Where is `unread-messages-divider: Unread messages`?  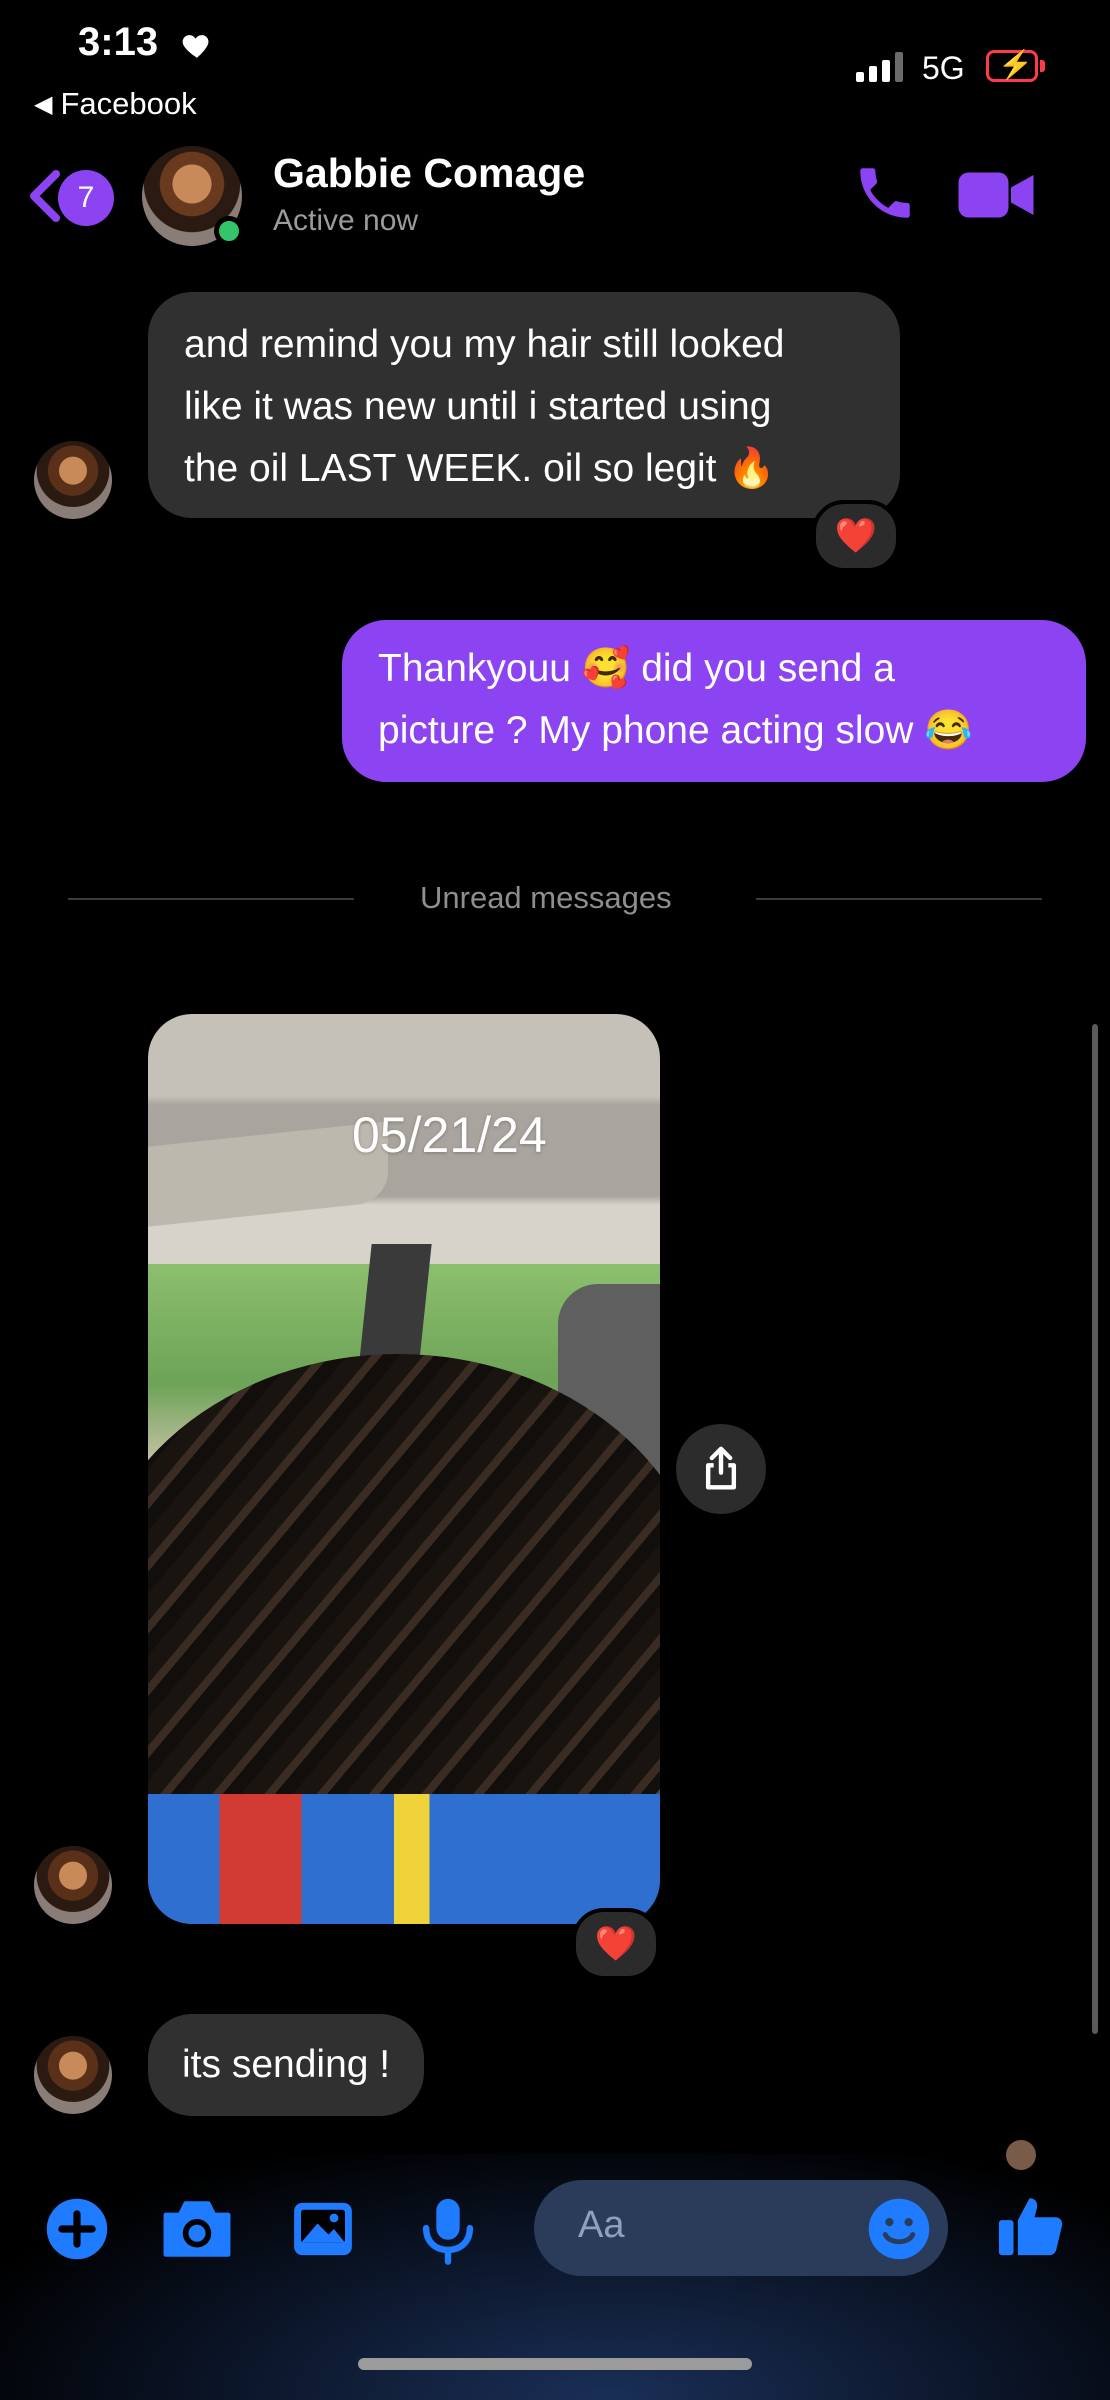 unread-messages-divider: Unread messages is located at coordinates (546, 897).